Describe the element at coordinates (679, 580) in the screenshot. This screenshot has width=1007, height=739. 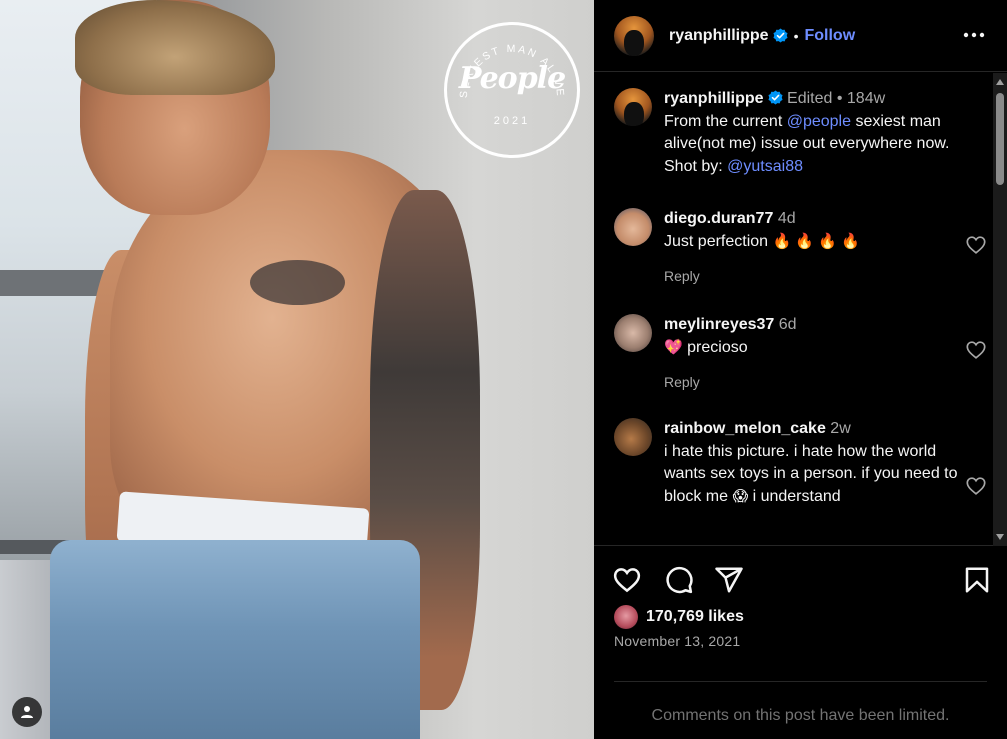
I see `comment-icon` at that location.